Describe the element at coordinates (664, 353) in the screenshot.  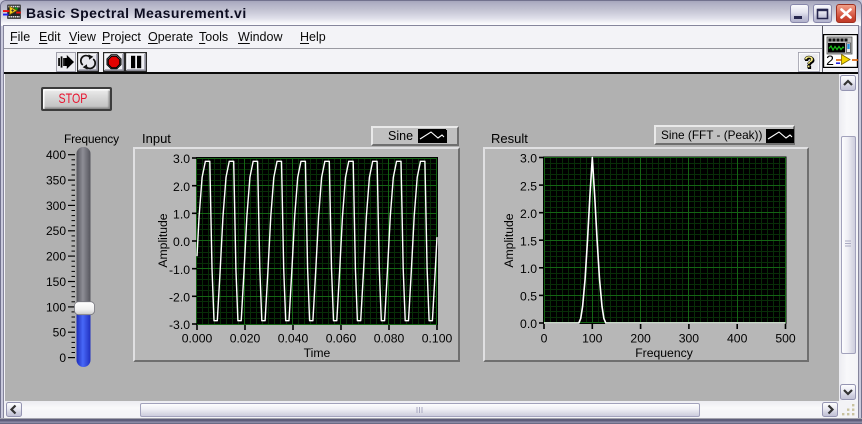
I see `svg-text: Frequency` at that location.